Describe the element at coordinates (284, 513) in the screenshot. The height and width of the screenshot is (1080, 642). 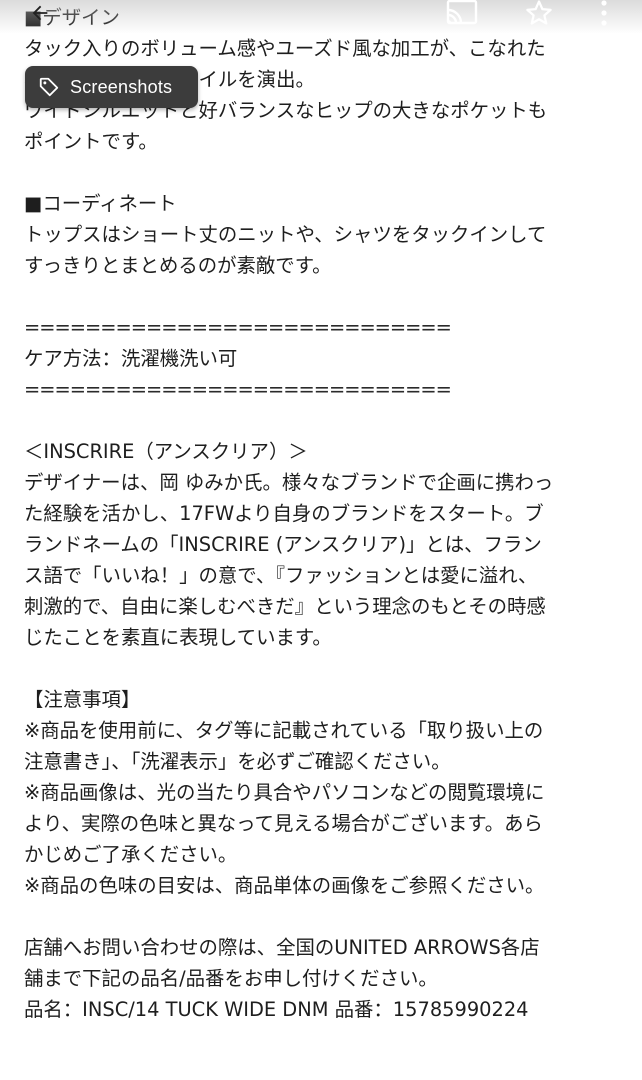
I see `brand-line: た経験を活かし、17FWより自身のブランドをスタート。ブ` at that location.